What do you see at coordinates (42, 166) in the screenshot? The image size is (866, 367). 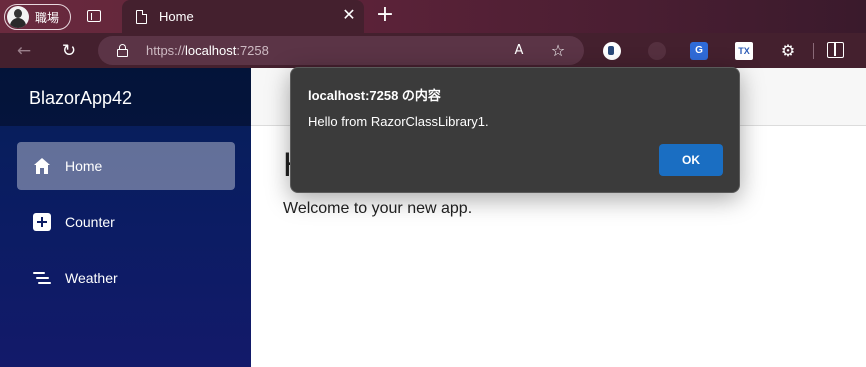 I see `home-icon` at bounding box center [42, 166].